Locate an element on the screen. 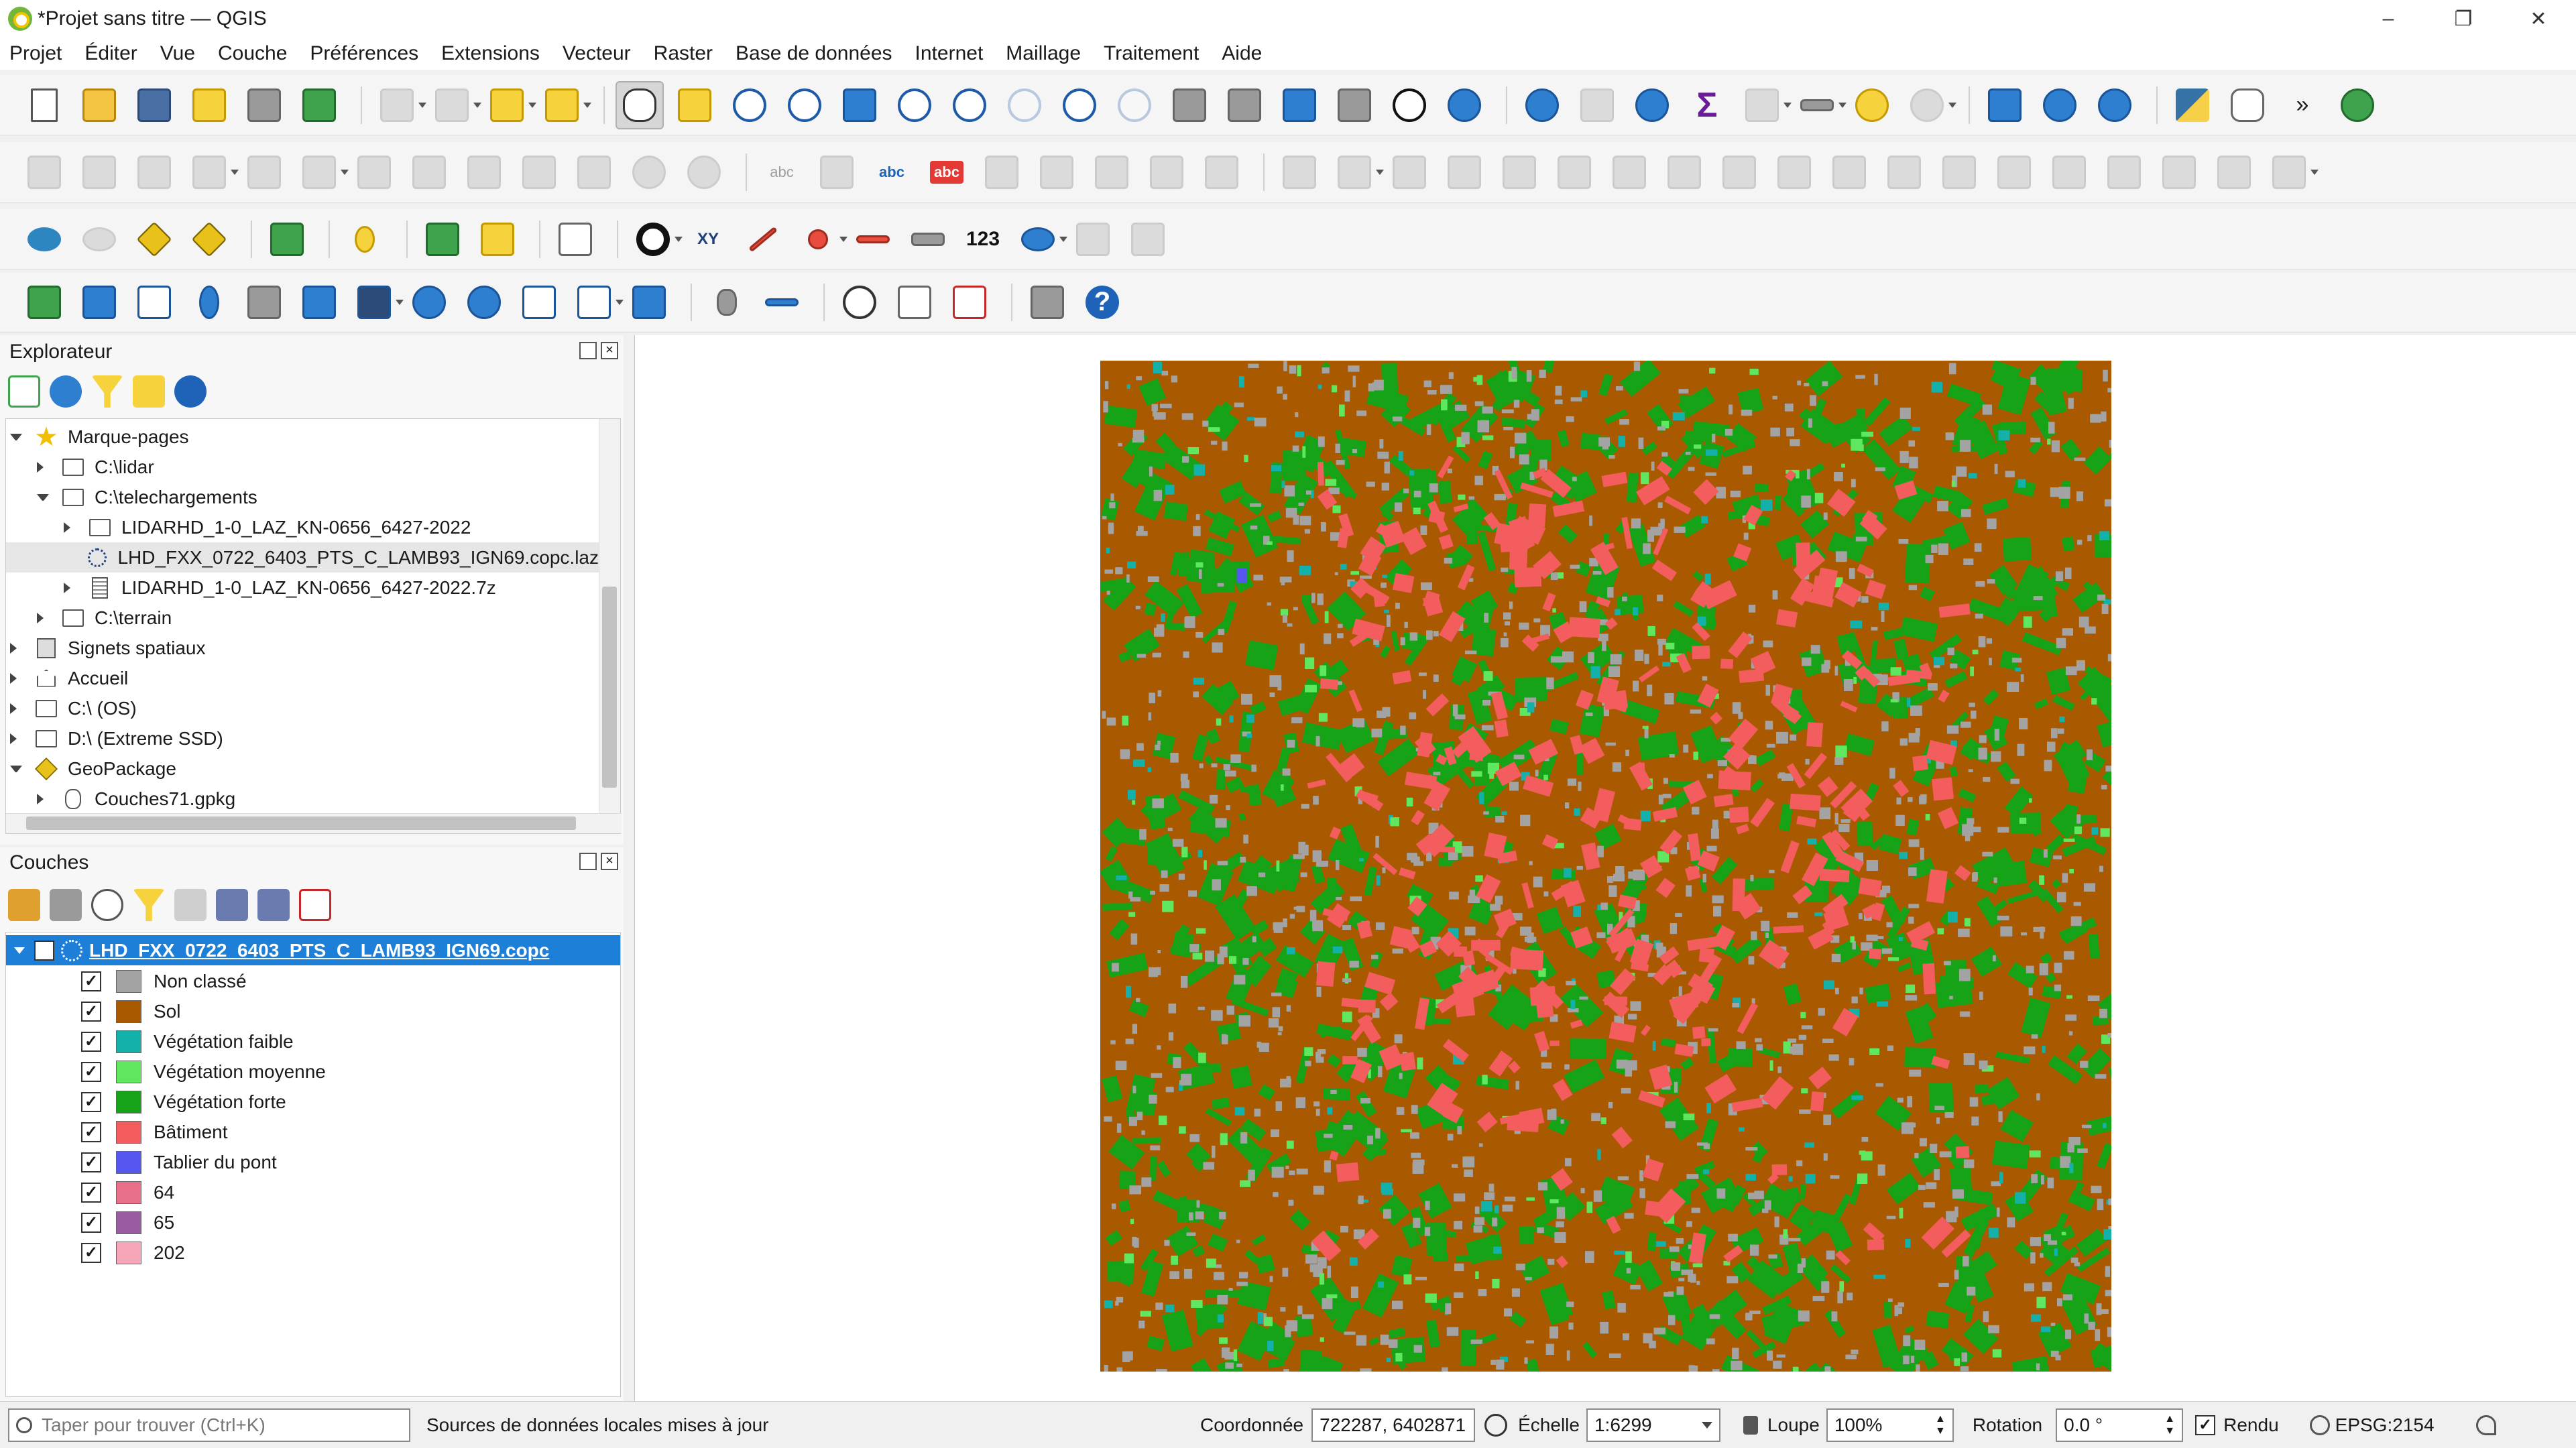  toolbar-more-button: » is located at coordinates (2302, 105).